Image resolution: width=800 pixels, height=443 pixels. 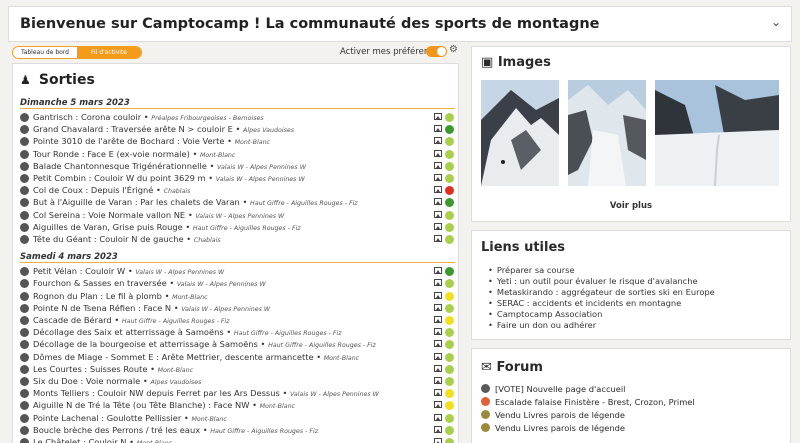 I want to click on outing-row: Les Courtes : Suisses Route • Mont-Blanc, so click(x=238, y=369).